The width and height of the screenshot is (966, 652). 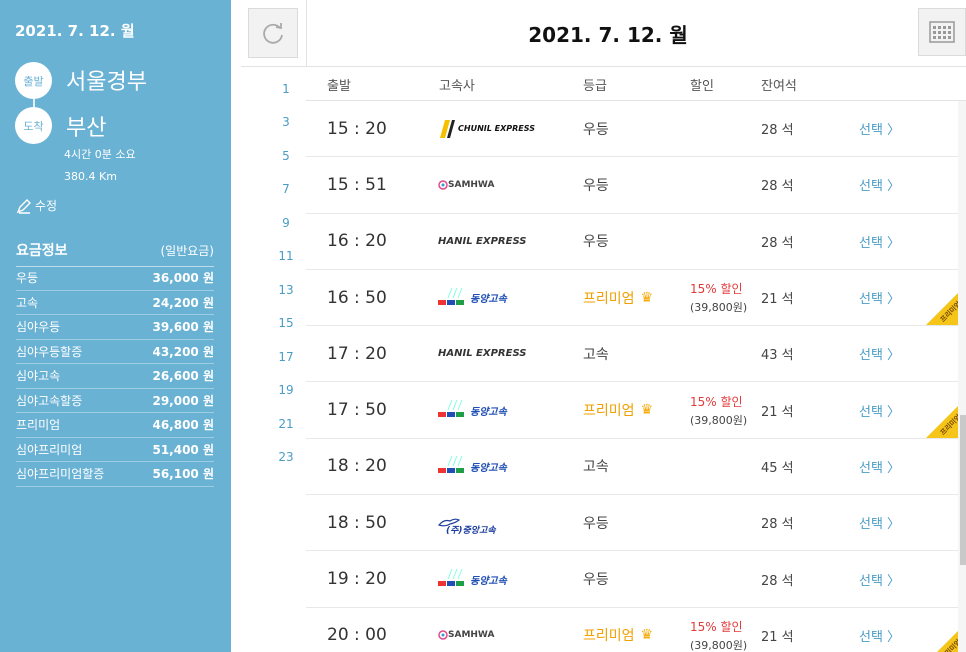 I want to click on fare-row: 심야고속할증 29,000 원, so click(x=115, y=401).